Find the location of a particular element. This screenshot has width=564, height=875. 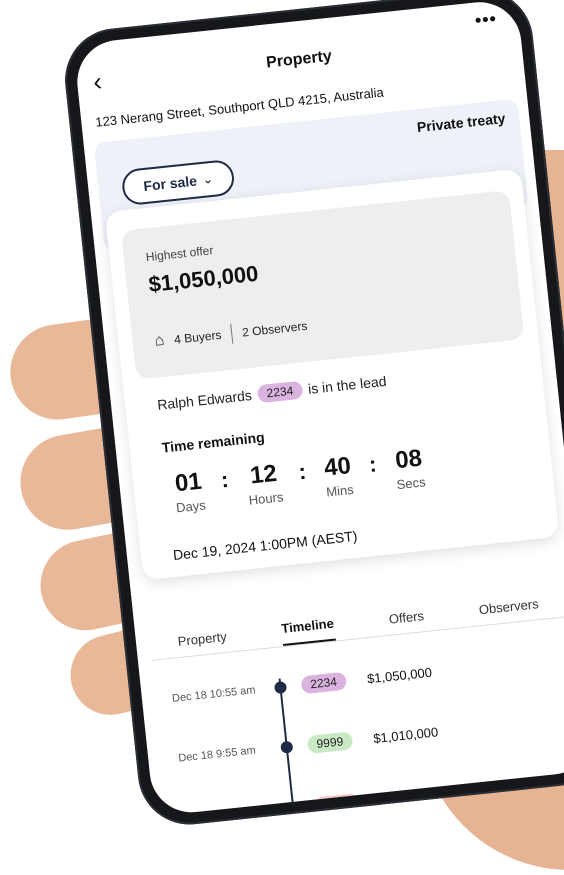

days-label: Days is located at coordinates (191, 506).